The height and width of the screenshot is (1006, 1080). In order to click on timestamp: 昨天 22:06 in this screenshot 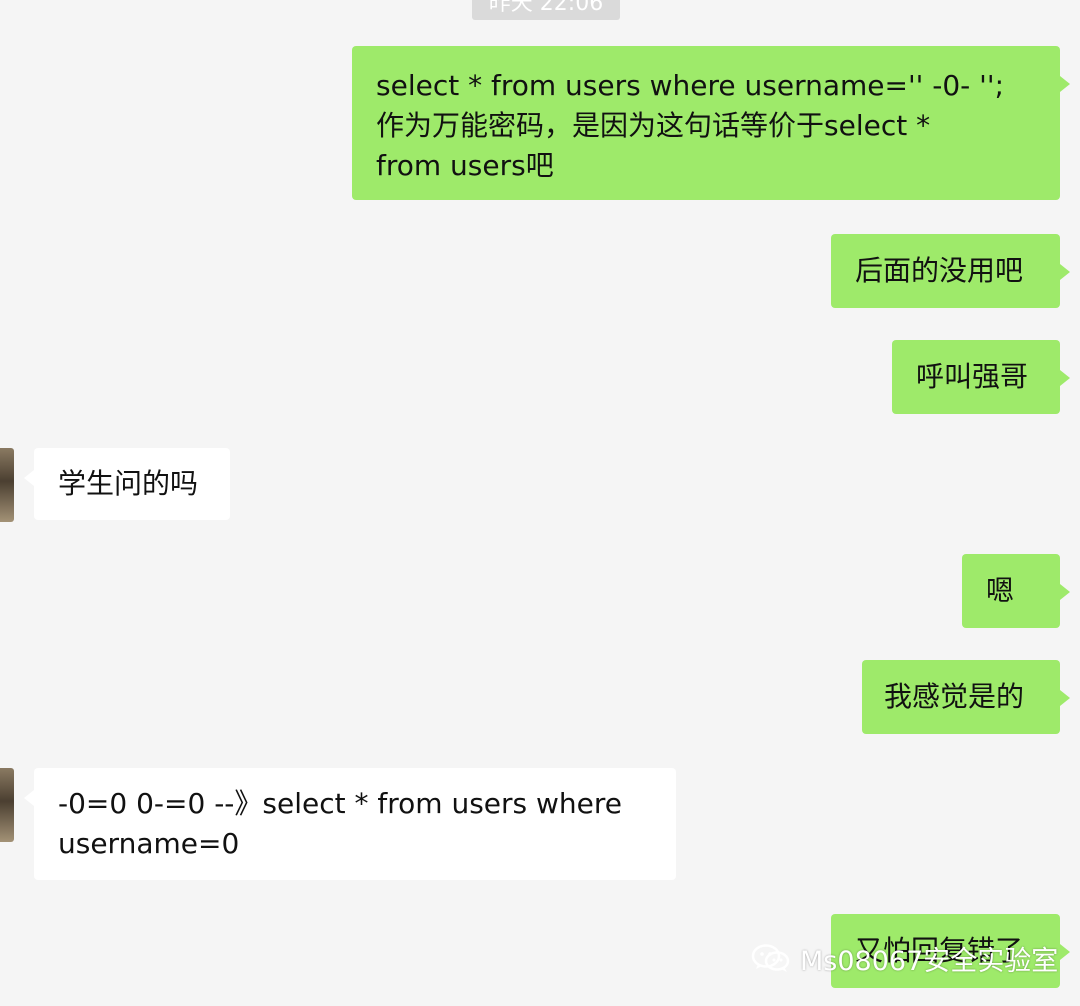, I will do `click(546, 10)`.